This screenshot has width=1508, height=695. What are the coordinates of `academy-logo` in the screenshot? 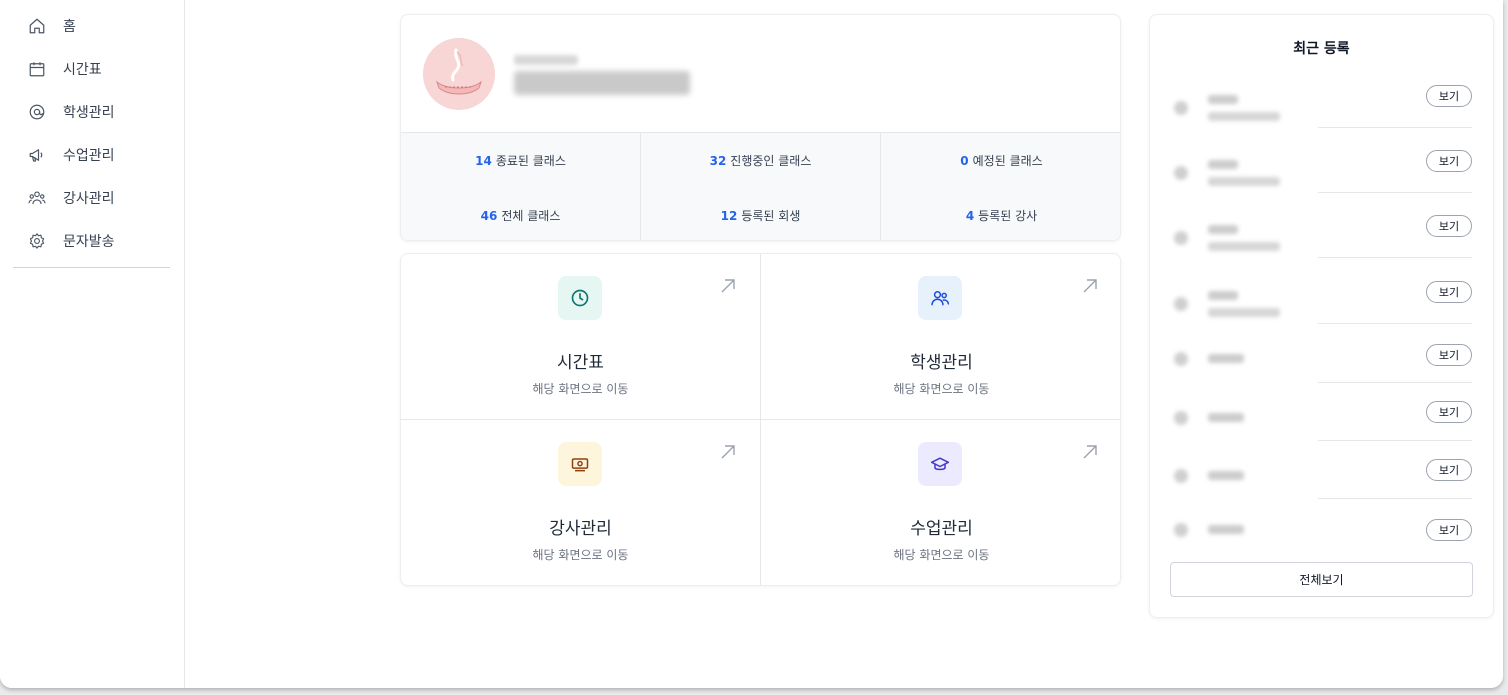 It's located at (459, 74).